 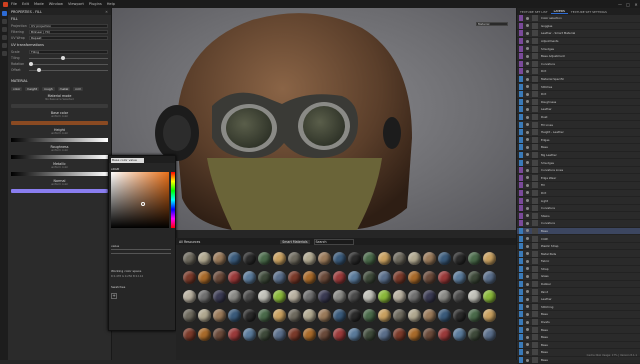 I want to click on layer-row: Stitches, so click(x=578, y=87).